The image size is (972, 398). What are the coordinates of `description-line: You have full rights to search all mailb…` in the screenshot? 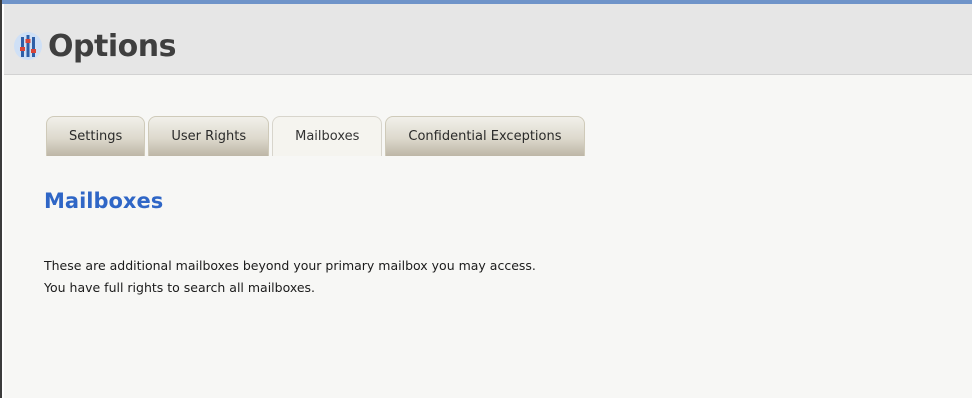 It's located at (180, 287).